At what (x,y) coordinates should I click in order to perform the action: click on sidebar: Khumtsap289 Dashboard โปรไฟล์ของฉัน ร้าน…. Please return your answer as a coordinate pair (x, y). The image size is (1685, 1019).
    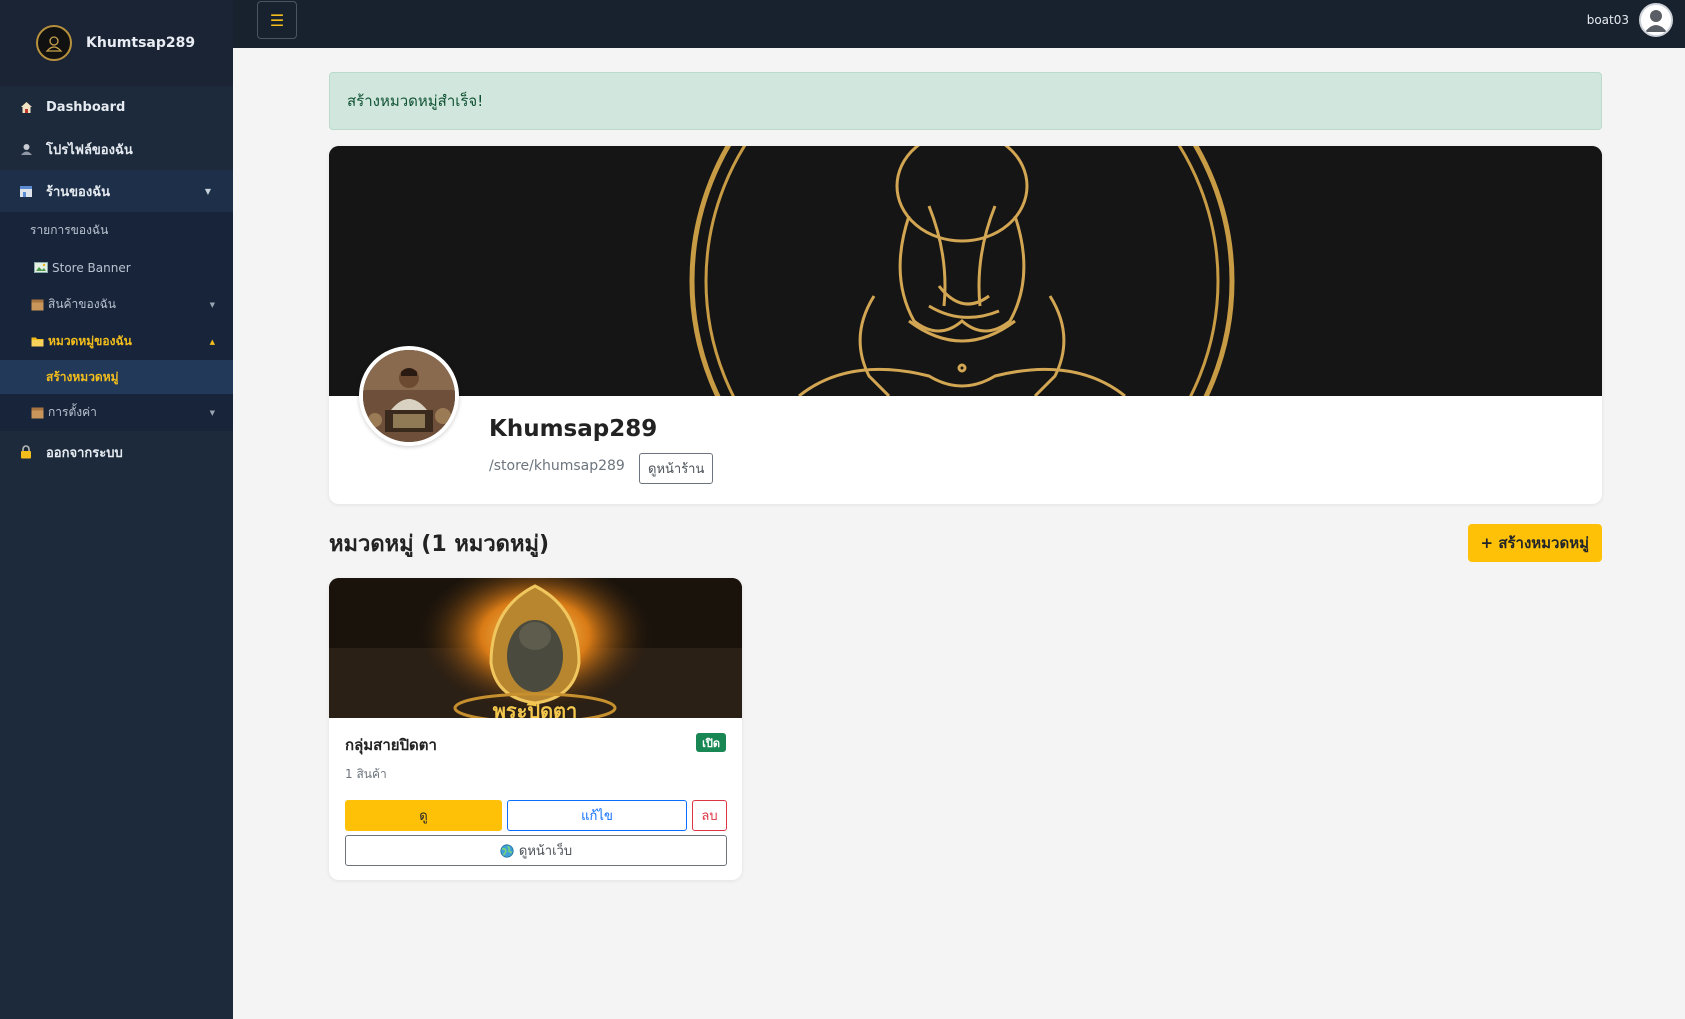
    Looking at the image, I should click on (116, 509).